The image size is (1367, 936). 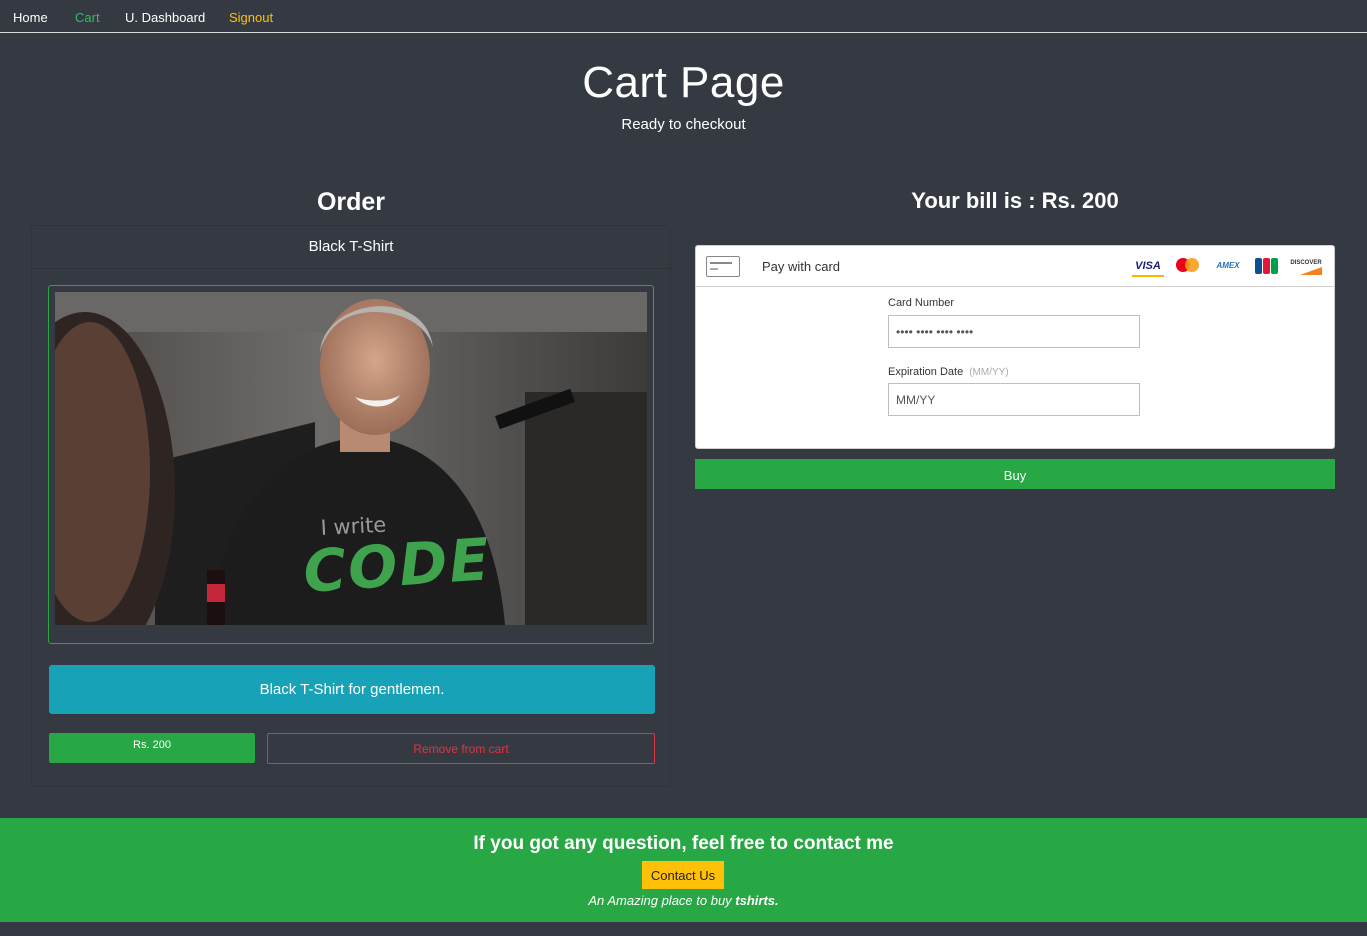 I want to click on remove-from-cart-button: Remove from cart, so click(x=461, y=748).